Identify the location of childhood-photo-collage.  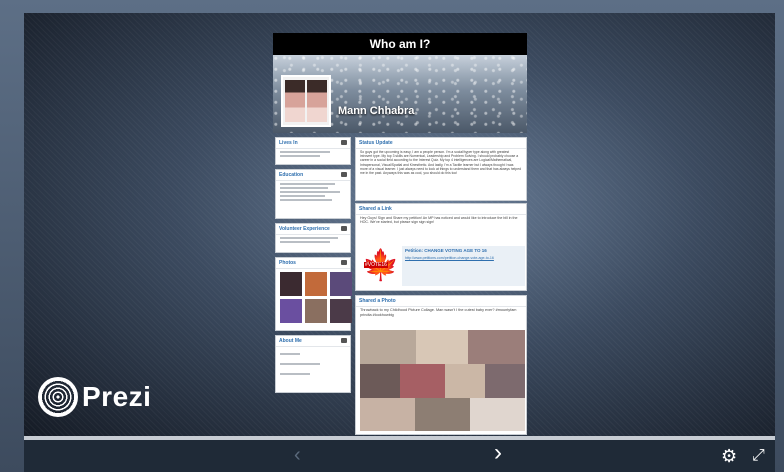
(442, 380).